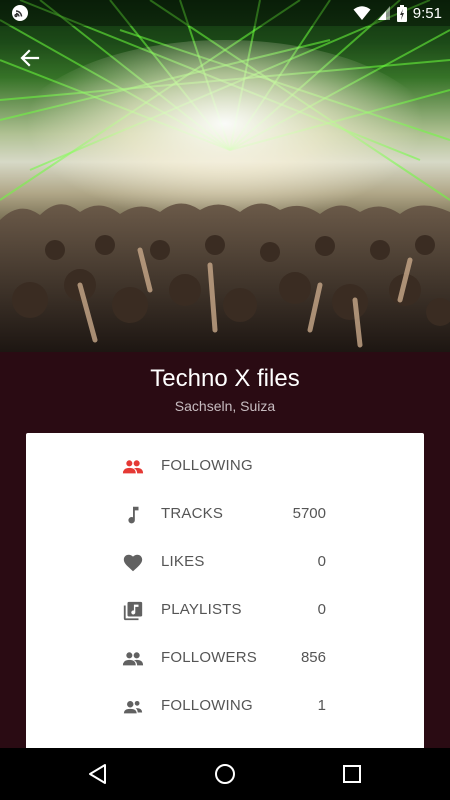 Image resolution: width=450 pixels, height=800 pixels. Describe the element at coordinates (401, 13) in the screenshot. I see `battery-icon` at that location.